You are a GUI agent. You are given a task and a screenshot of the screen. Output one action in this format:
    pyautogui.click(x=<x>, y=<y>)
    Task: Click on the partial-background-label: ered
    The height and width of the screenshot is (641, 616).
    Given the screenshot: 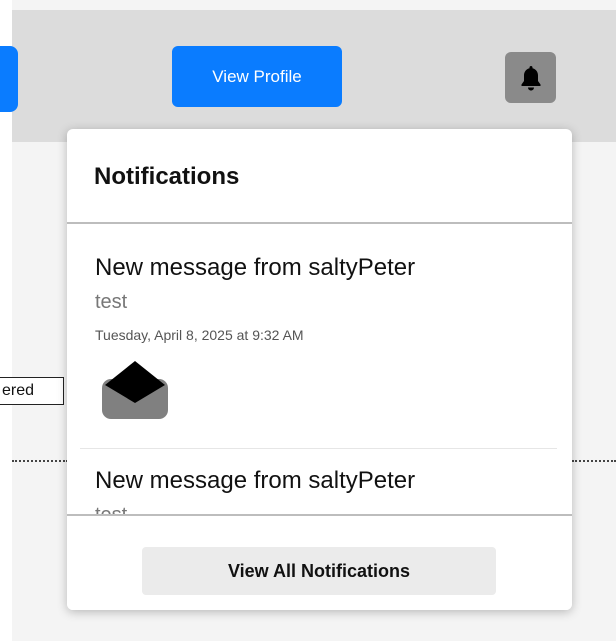 What is the action you would take?
    pyautogui.click(x=32, y=391)
    